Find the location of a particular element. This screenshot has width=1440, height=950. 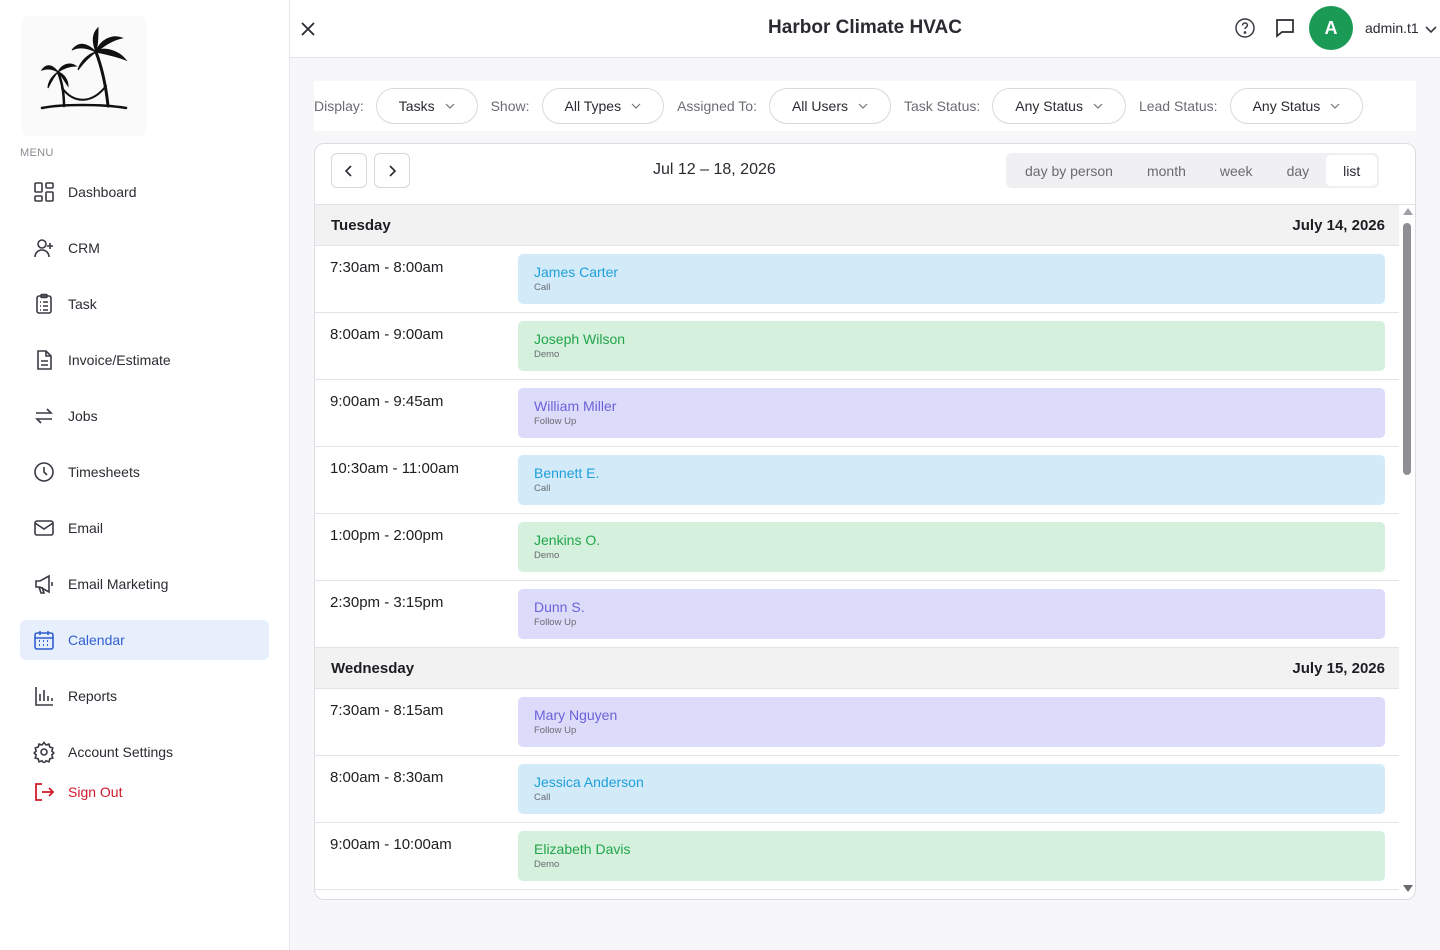

event-name: Jenkins O. is located at coordinates (567, 540).